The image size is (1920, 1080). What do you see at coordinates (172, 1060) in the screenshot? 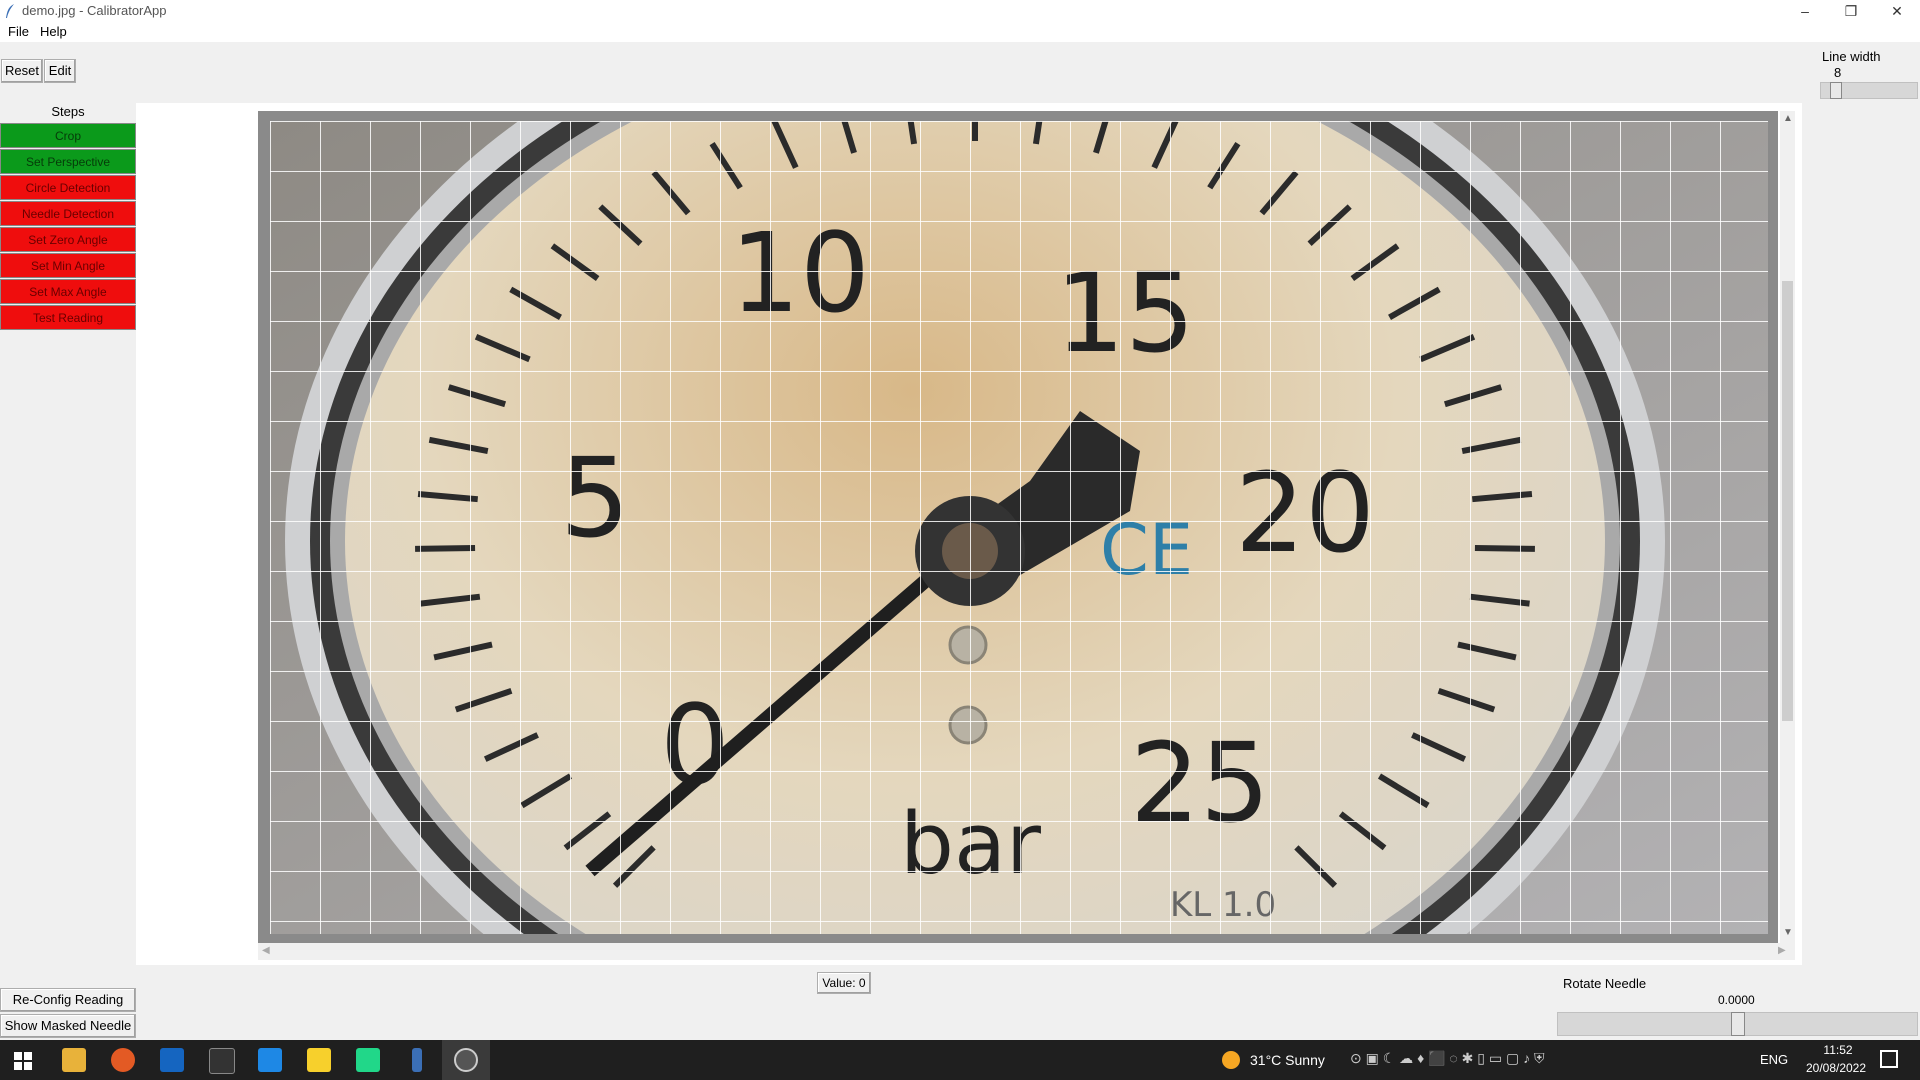
I see `outlook-icon` at bounding box center [172, 1060].